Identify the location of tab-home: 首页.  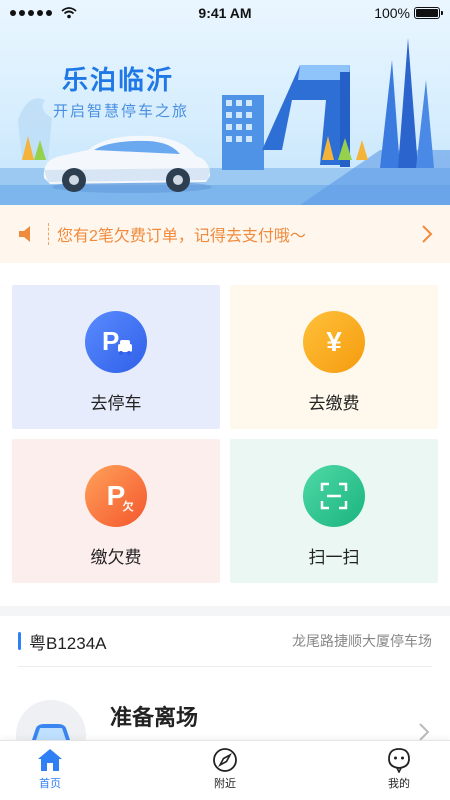
(50, 769).